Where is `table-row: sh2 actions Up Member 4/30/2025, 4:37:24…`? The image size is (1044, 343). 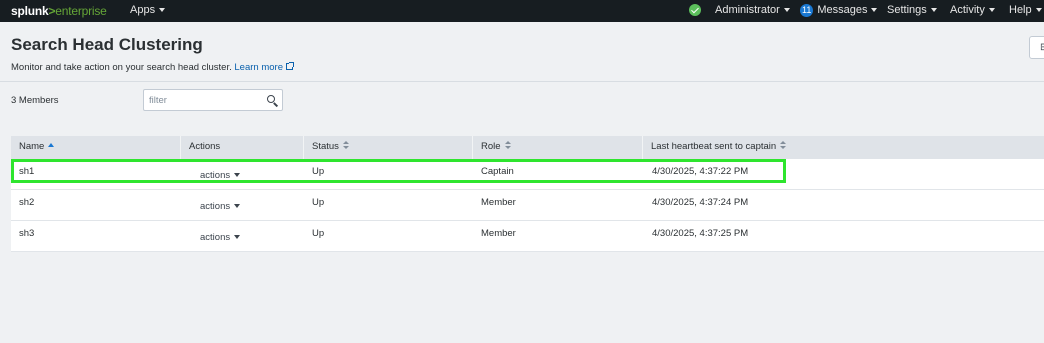
table-row: sh2 actions Up Member 4/30/2025, 4:37:24… is located at coordinates (527, 205).